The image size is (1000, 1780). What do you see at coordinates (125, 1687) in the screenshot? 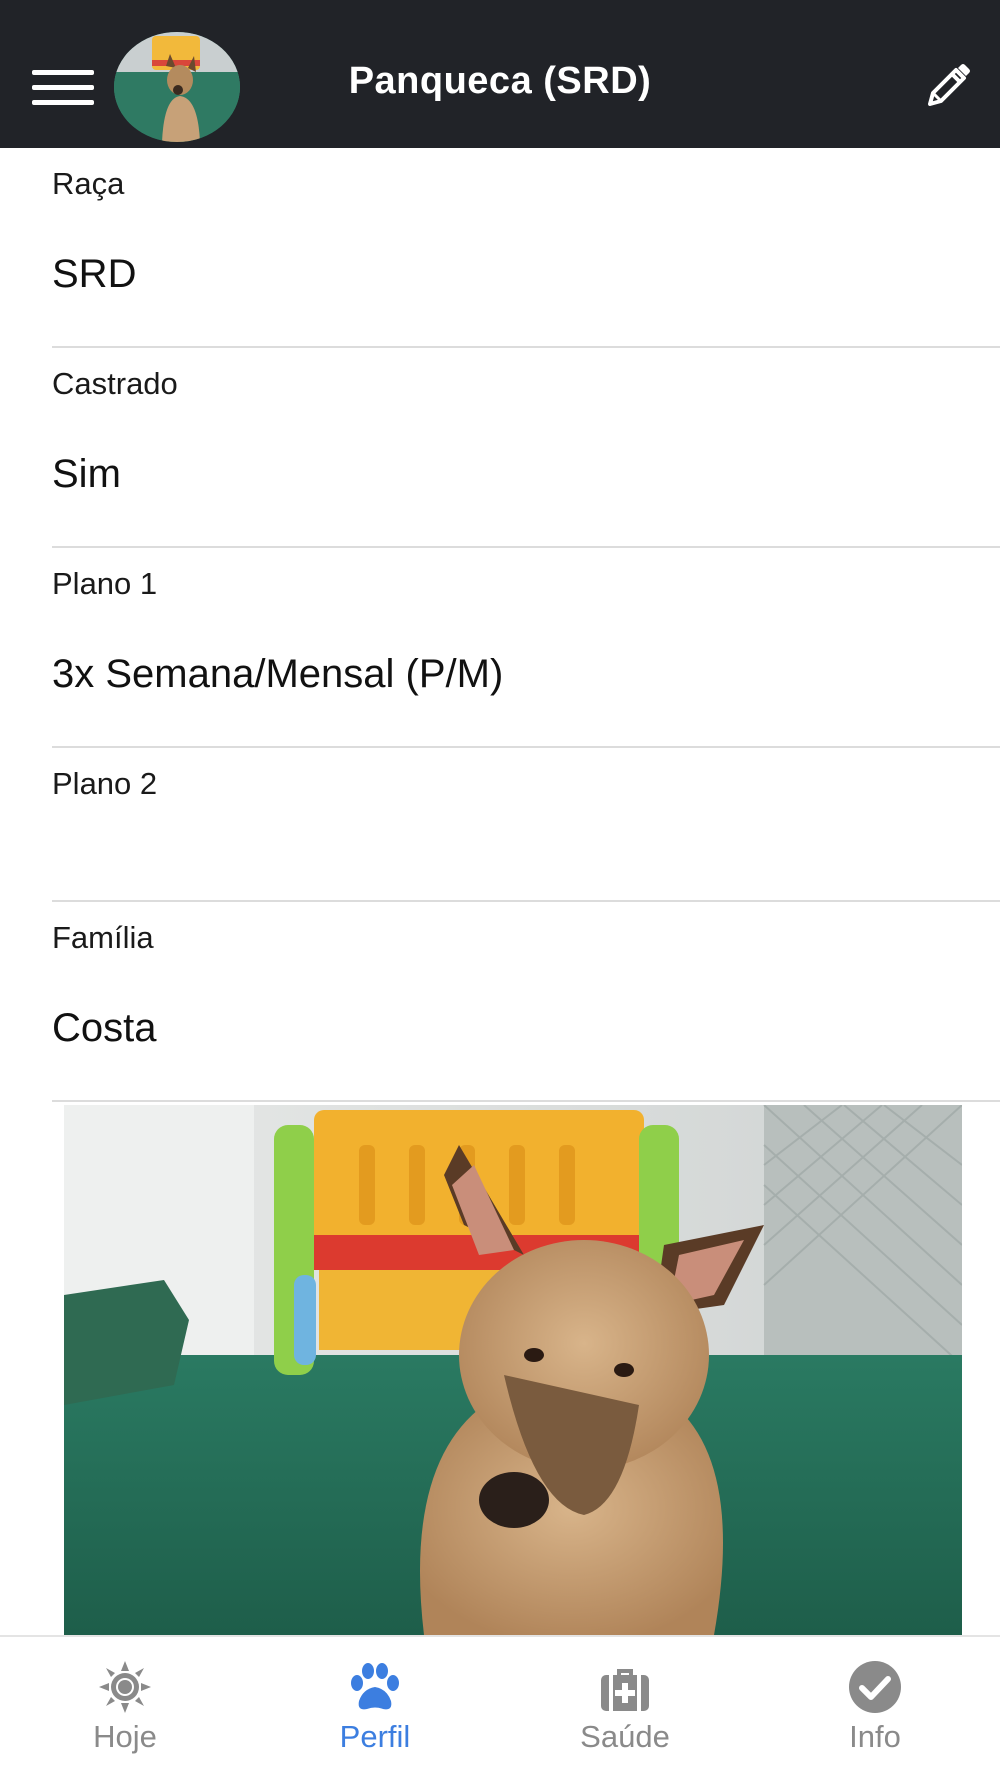
I see `sun-icon` at bounding box center [125, 1687].